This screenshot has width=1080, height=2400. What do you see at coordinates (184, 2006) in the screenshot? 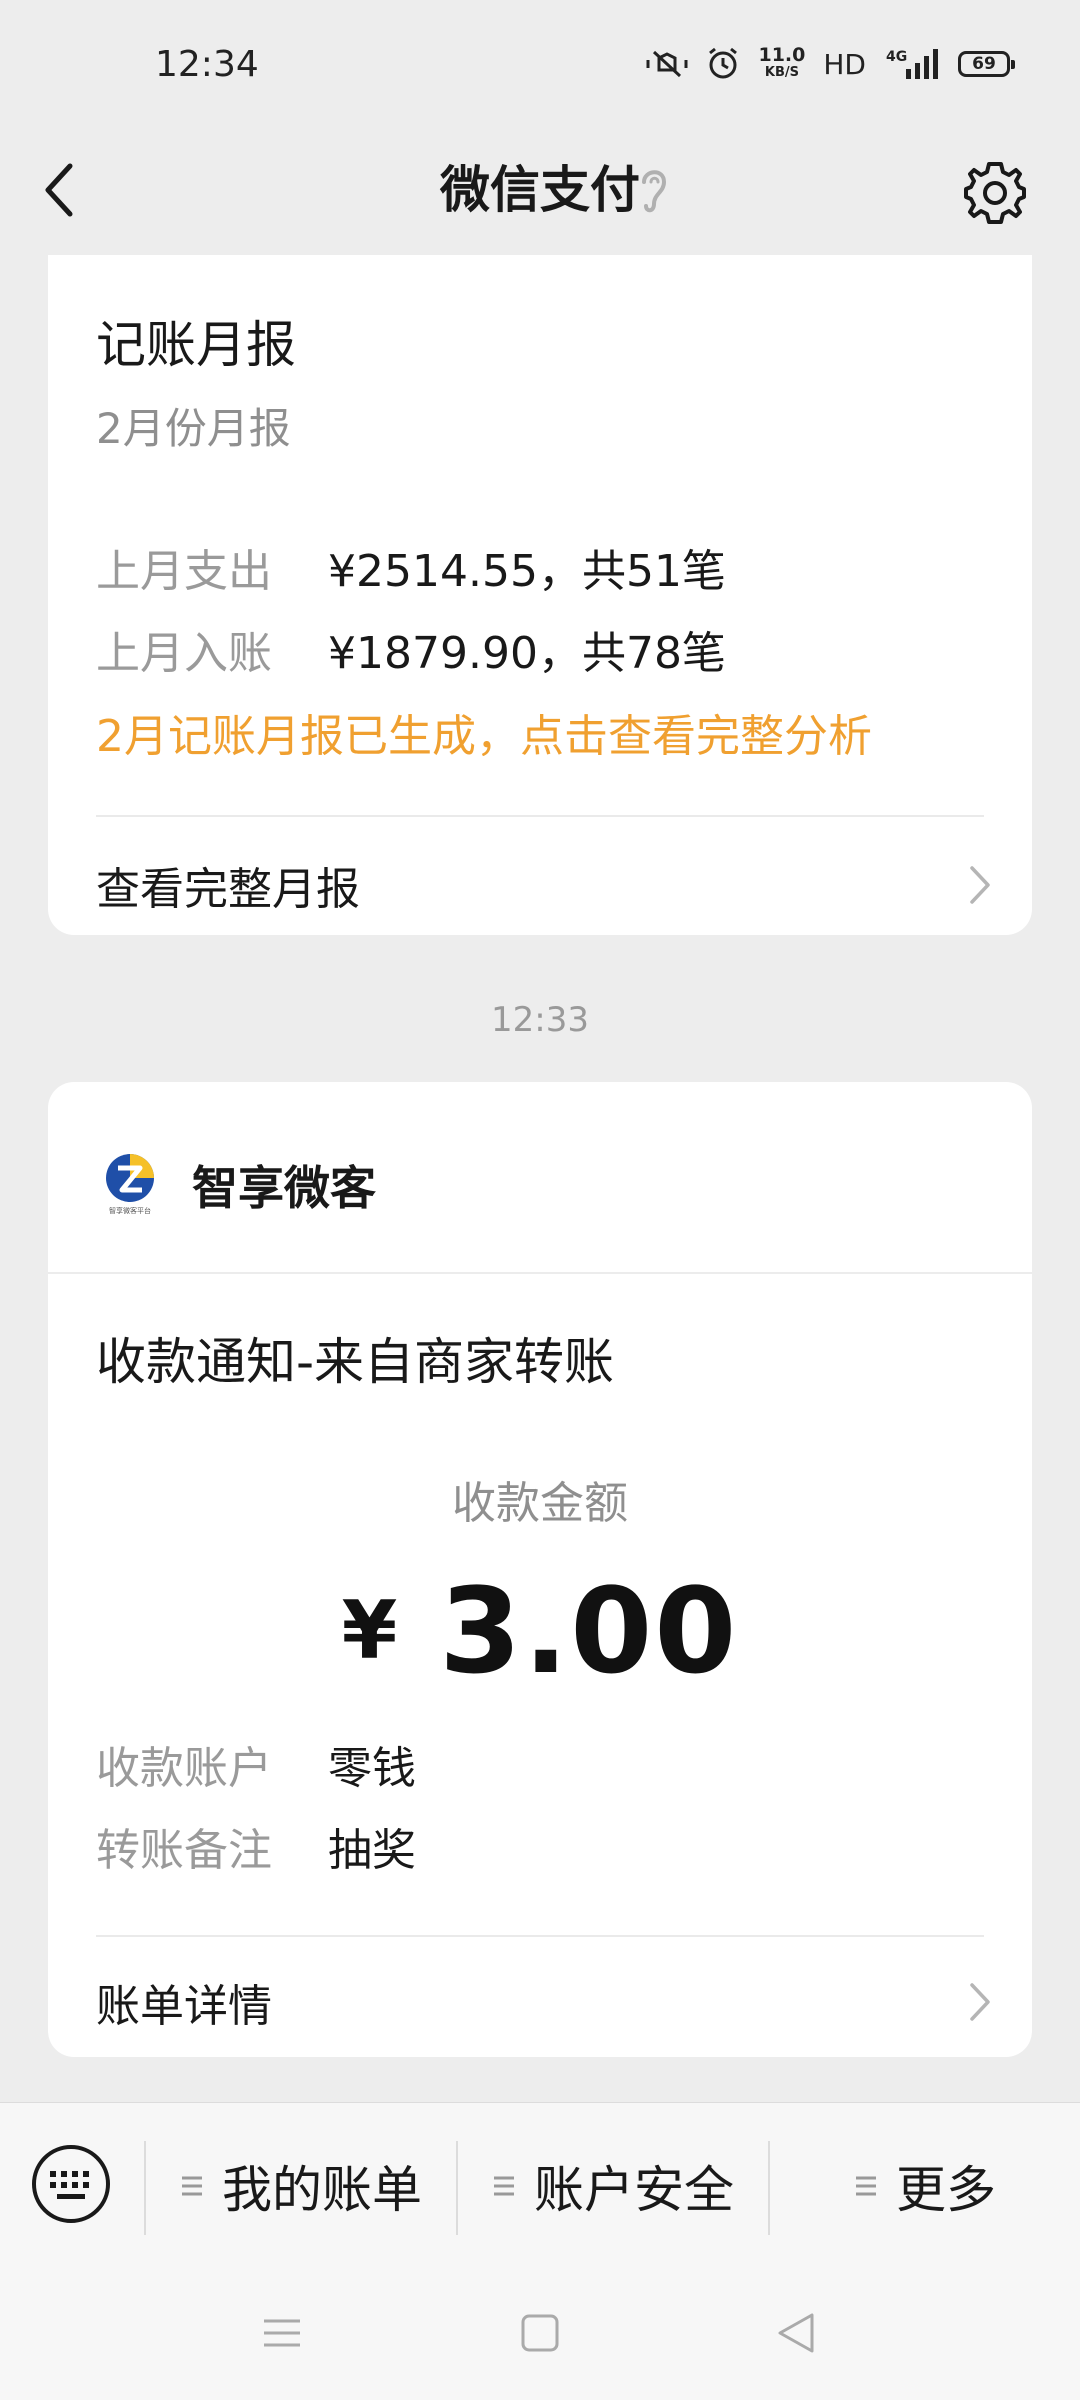
I see `bill-details-label: 账单详情` at bounding box center [184, 2006].